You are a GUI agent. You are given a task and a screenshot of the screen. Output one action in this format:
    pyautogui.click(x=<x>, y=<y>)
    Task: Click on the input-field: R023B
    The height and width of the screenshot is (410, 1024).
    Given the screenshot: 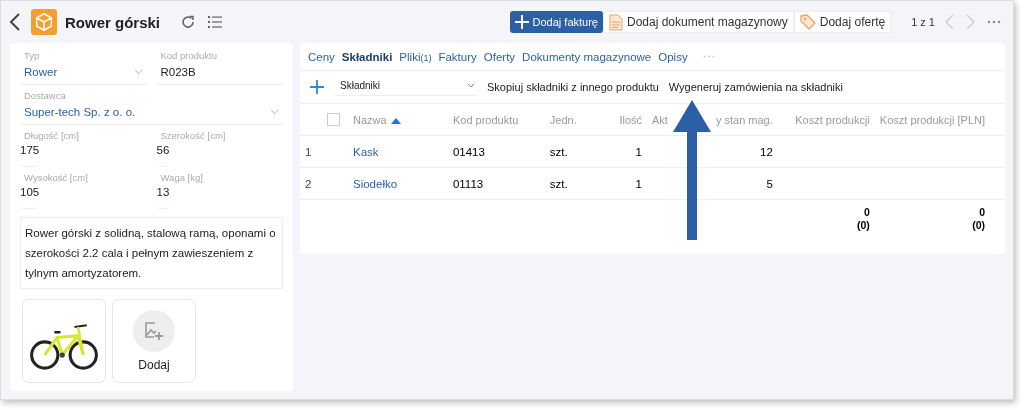 What is the action you would take?
    pyautogui.click(x=219, y=73)
    